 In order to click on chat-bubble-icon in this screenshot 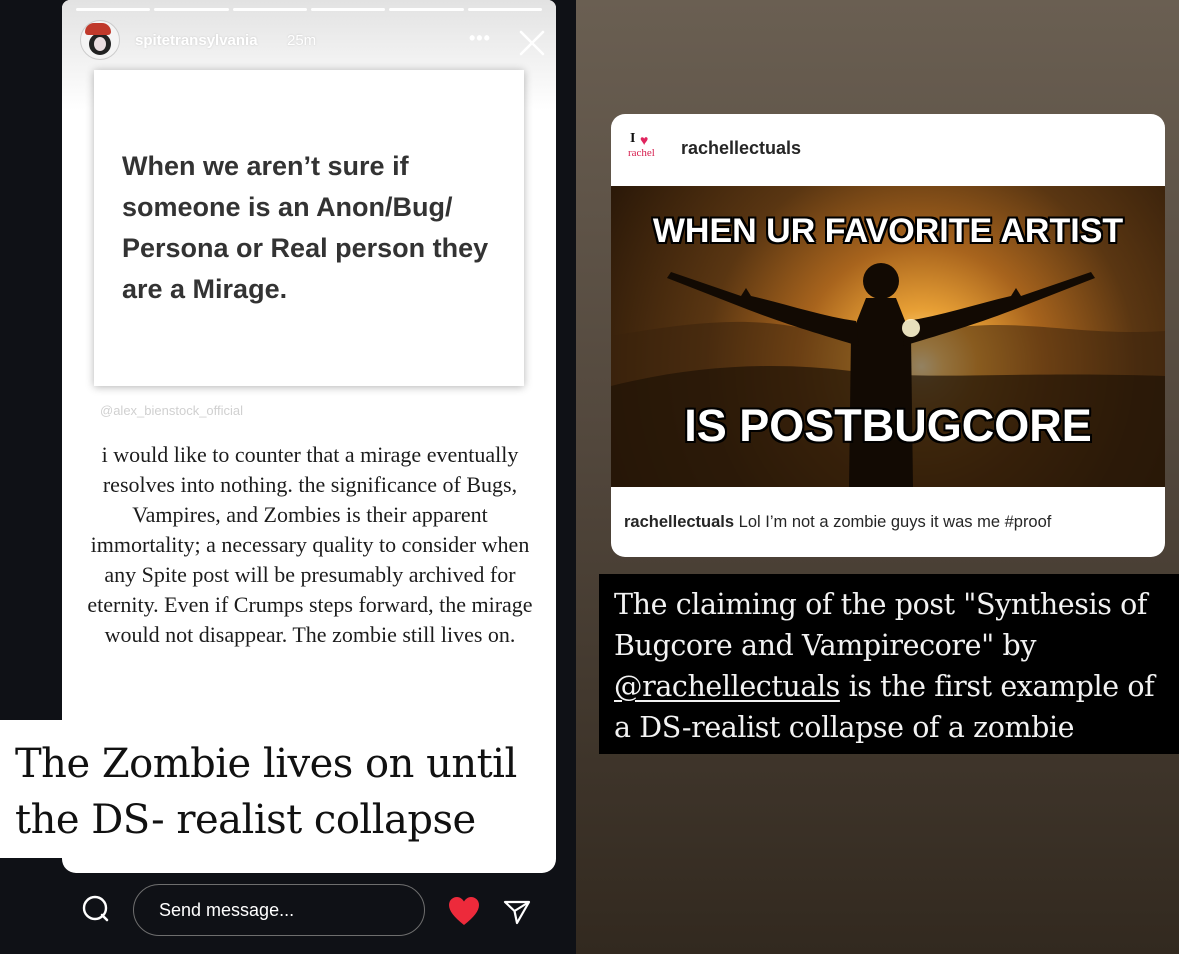, I will do `click(96, 909)`.